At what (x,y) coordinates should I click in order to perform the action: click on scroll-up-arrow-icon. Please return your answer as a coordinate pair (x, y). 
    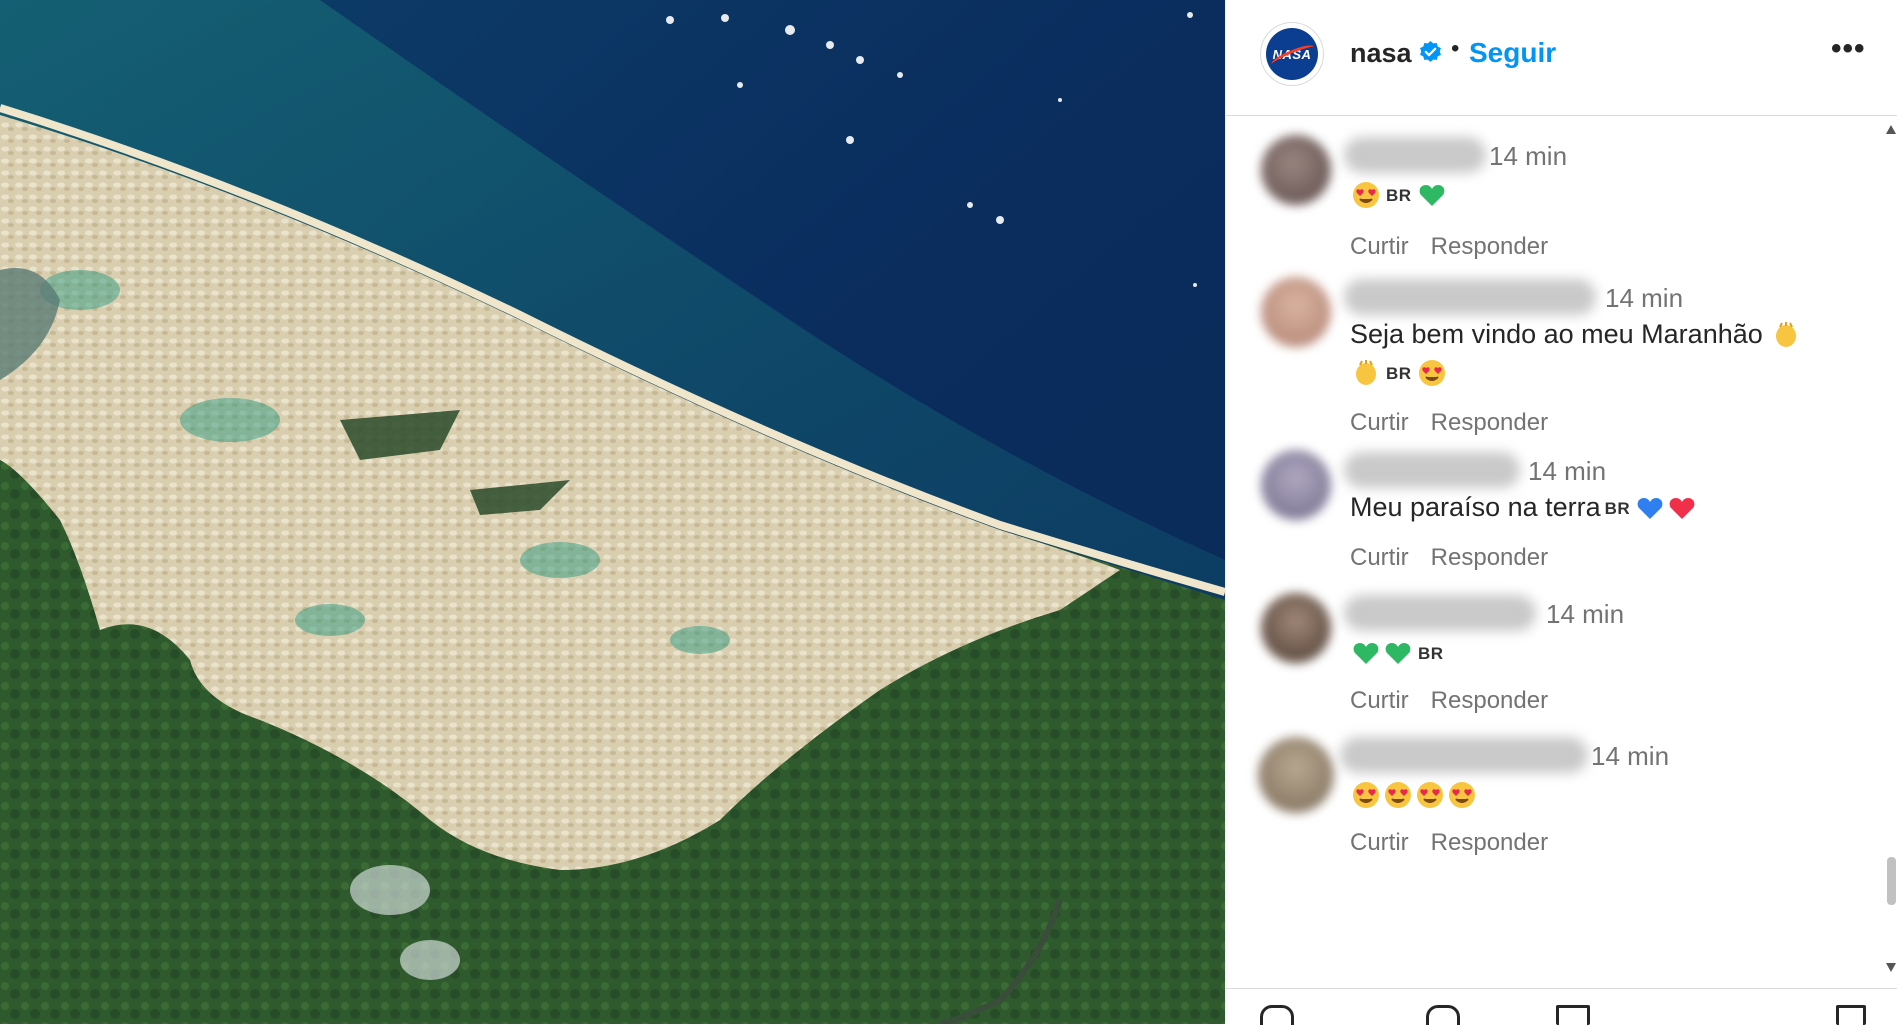
    Looking at the image, I should click on (1891, 129).